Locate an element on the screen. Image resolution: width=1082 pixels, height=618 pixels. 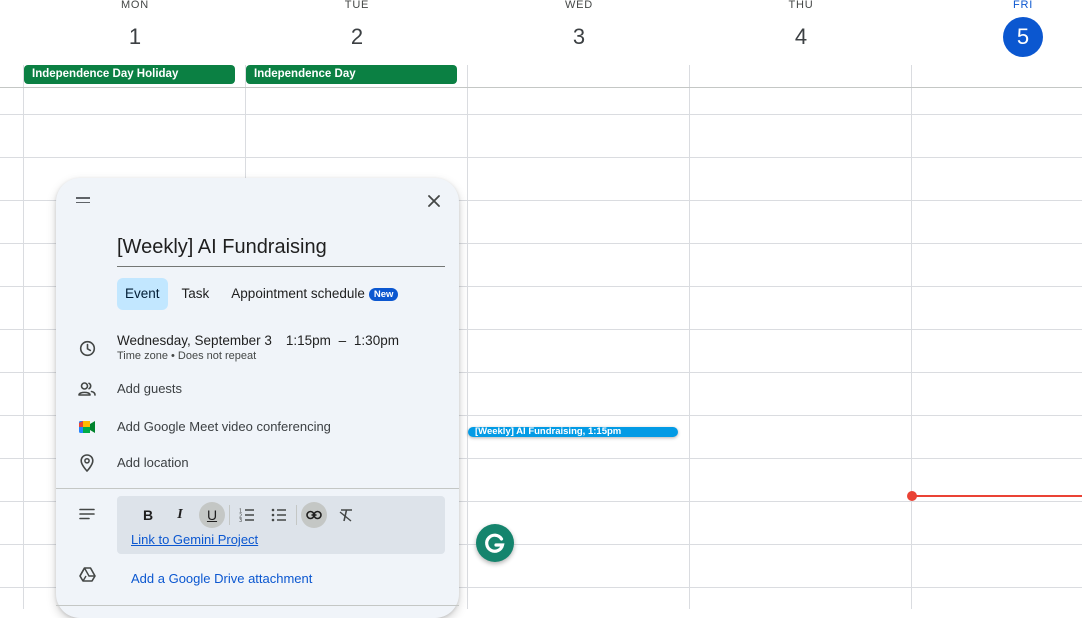
day-header-tue: TUE 2 is located at coordinates (357, 28).